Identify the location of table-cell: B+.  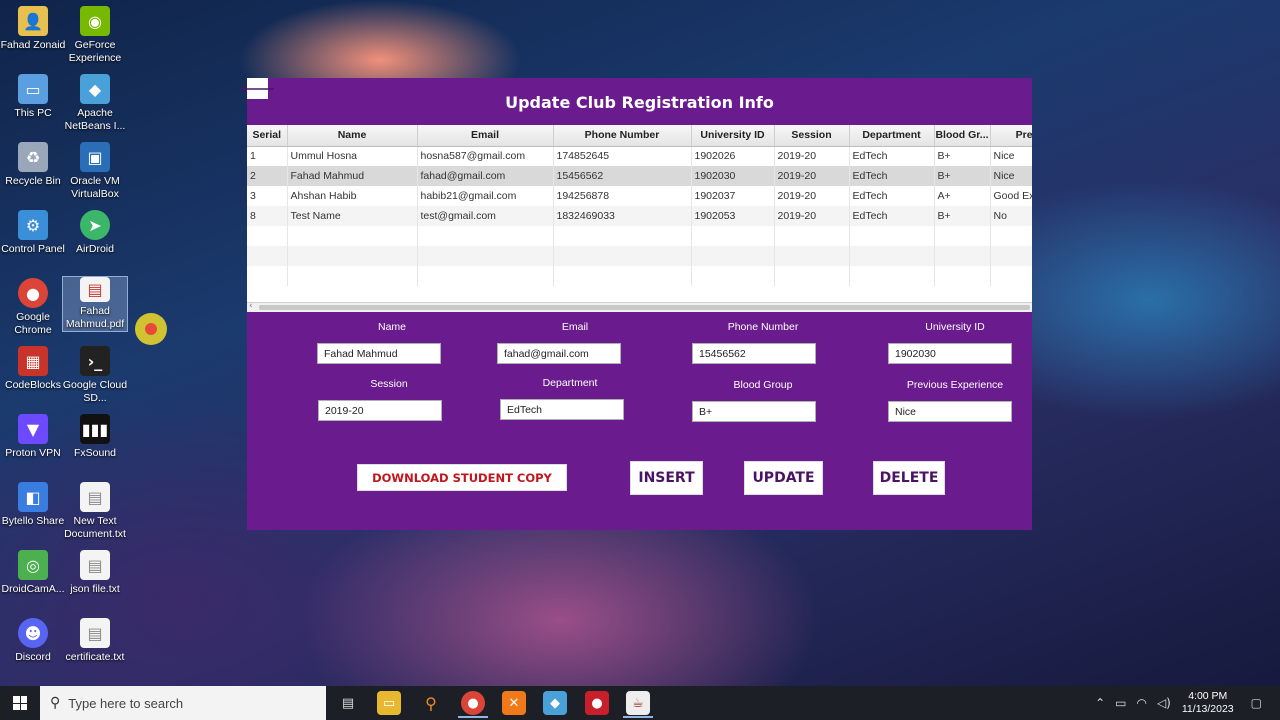
(962, 156).